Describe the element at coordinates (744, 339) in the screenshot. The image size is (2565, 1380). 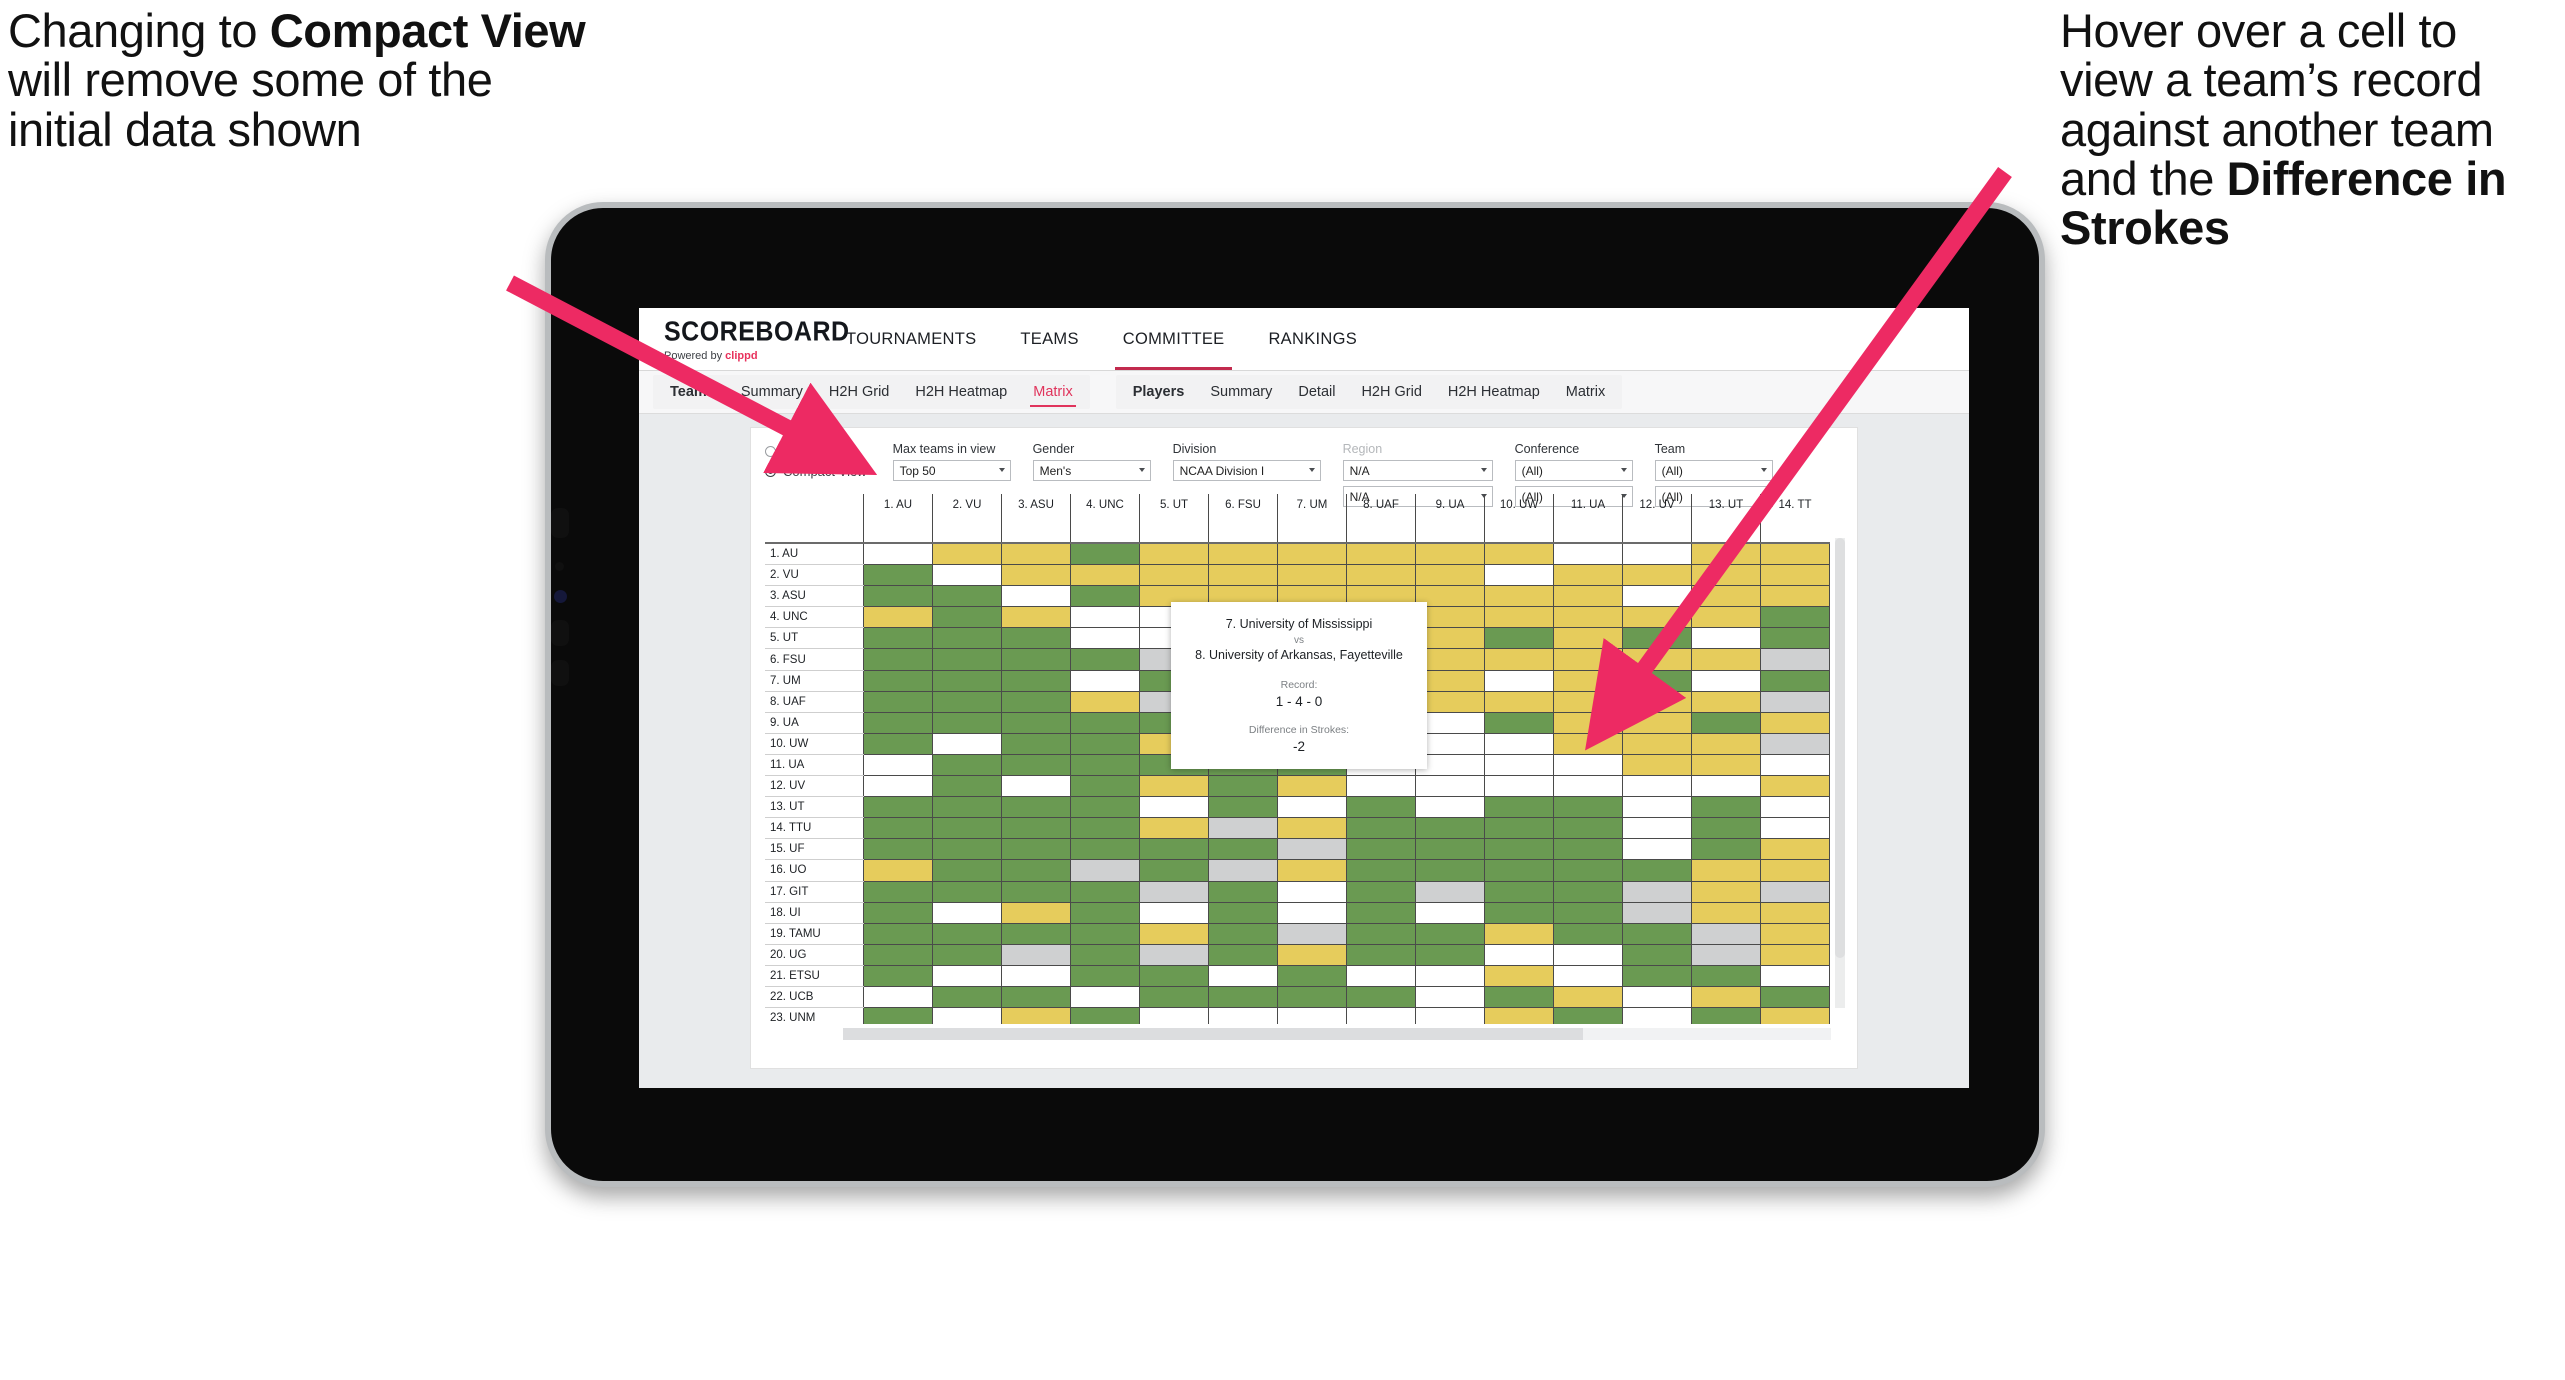
I see `brand-logo: SCOREBOARD Powered by clippd` at that location.